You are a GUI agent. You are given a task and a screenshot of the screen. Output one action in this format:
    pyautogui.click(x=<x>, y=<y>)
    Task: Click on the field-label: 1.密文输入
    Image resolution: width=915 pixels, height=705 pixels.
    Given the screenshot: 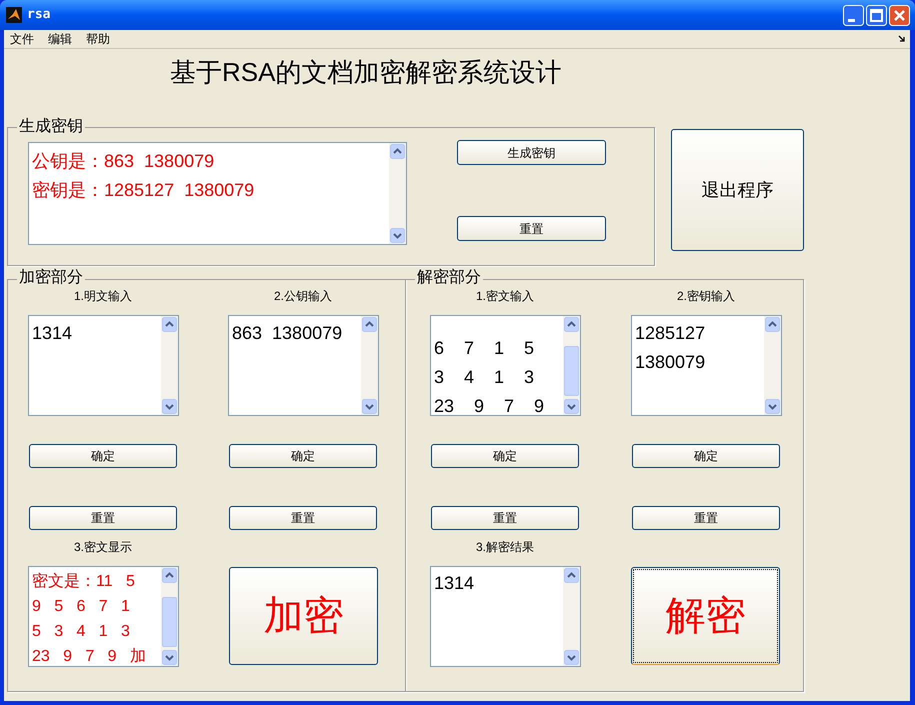 What is the action you would take?
    pyautogui.click(x=505, y=296)
    